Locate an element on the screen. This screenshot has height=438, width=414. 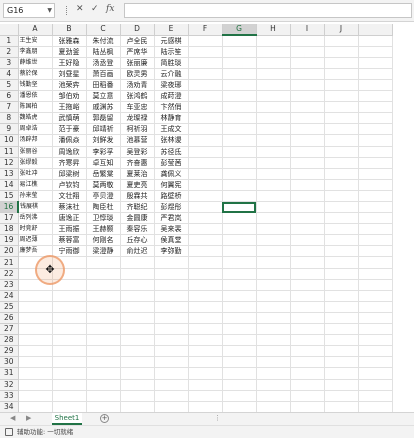
cell: 易江樵 is located at coordinates (35, 185).